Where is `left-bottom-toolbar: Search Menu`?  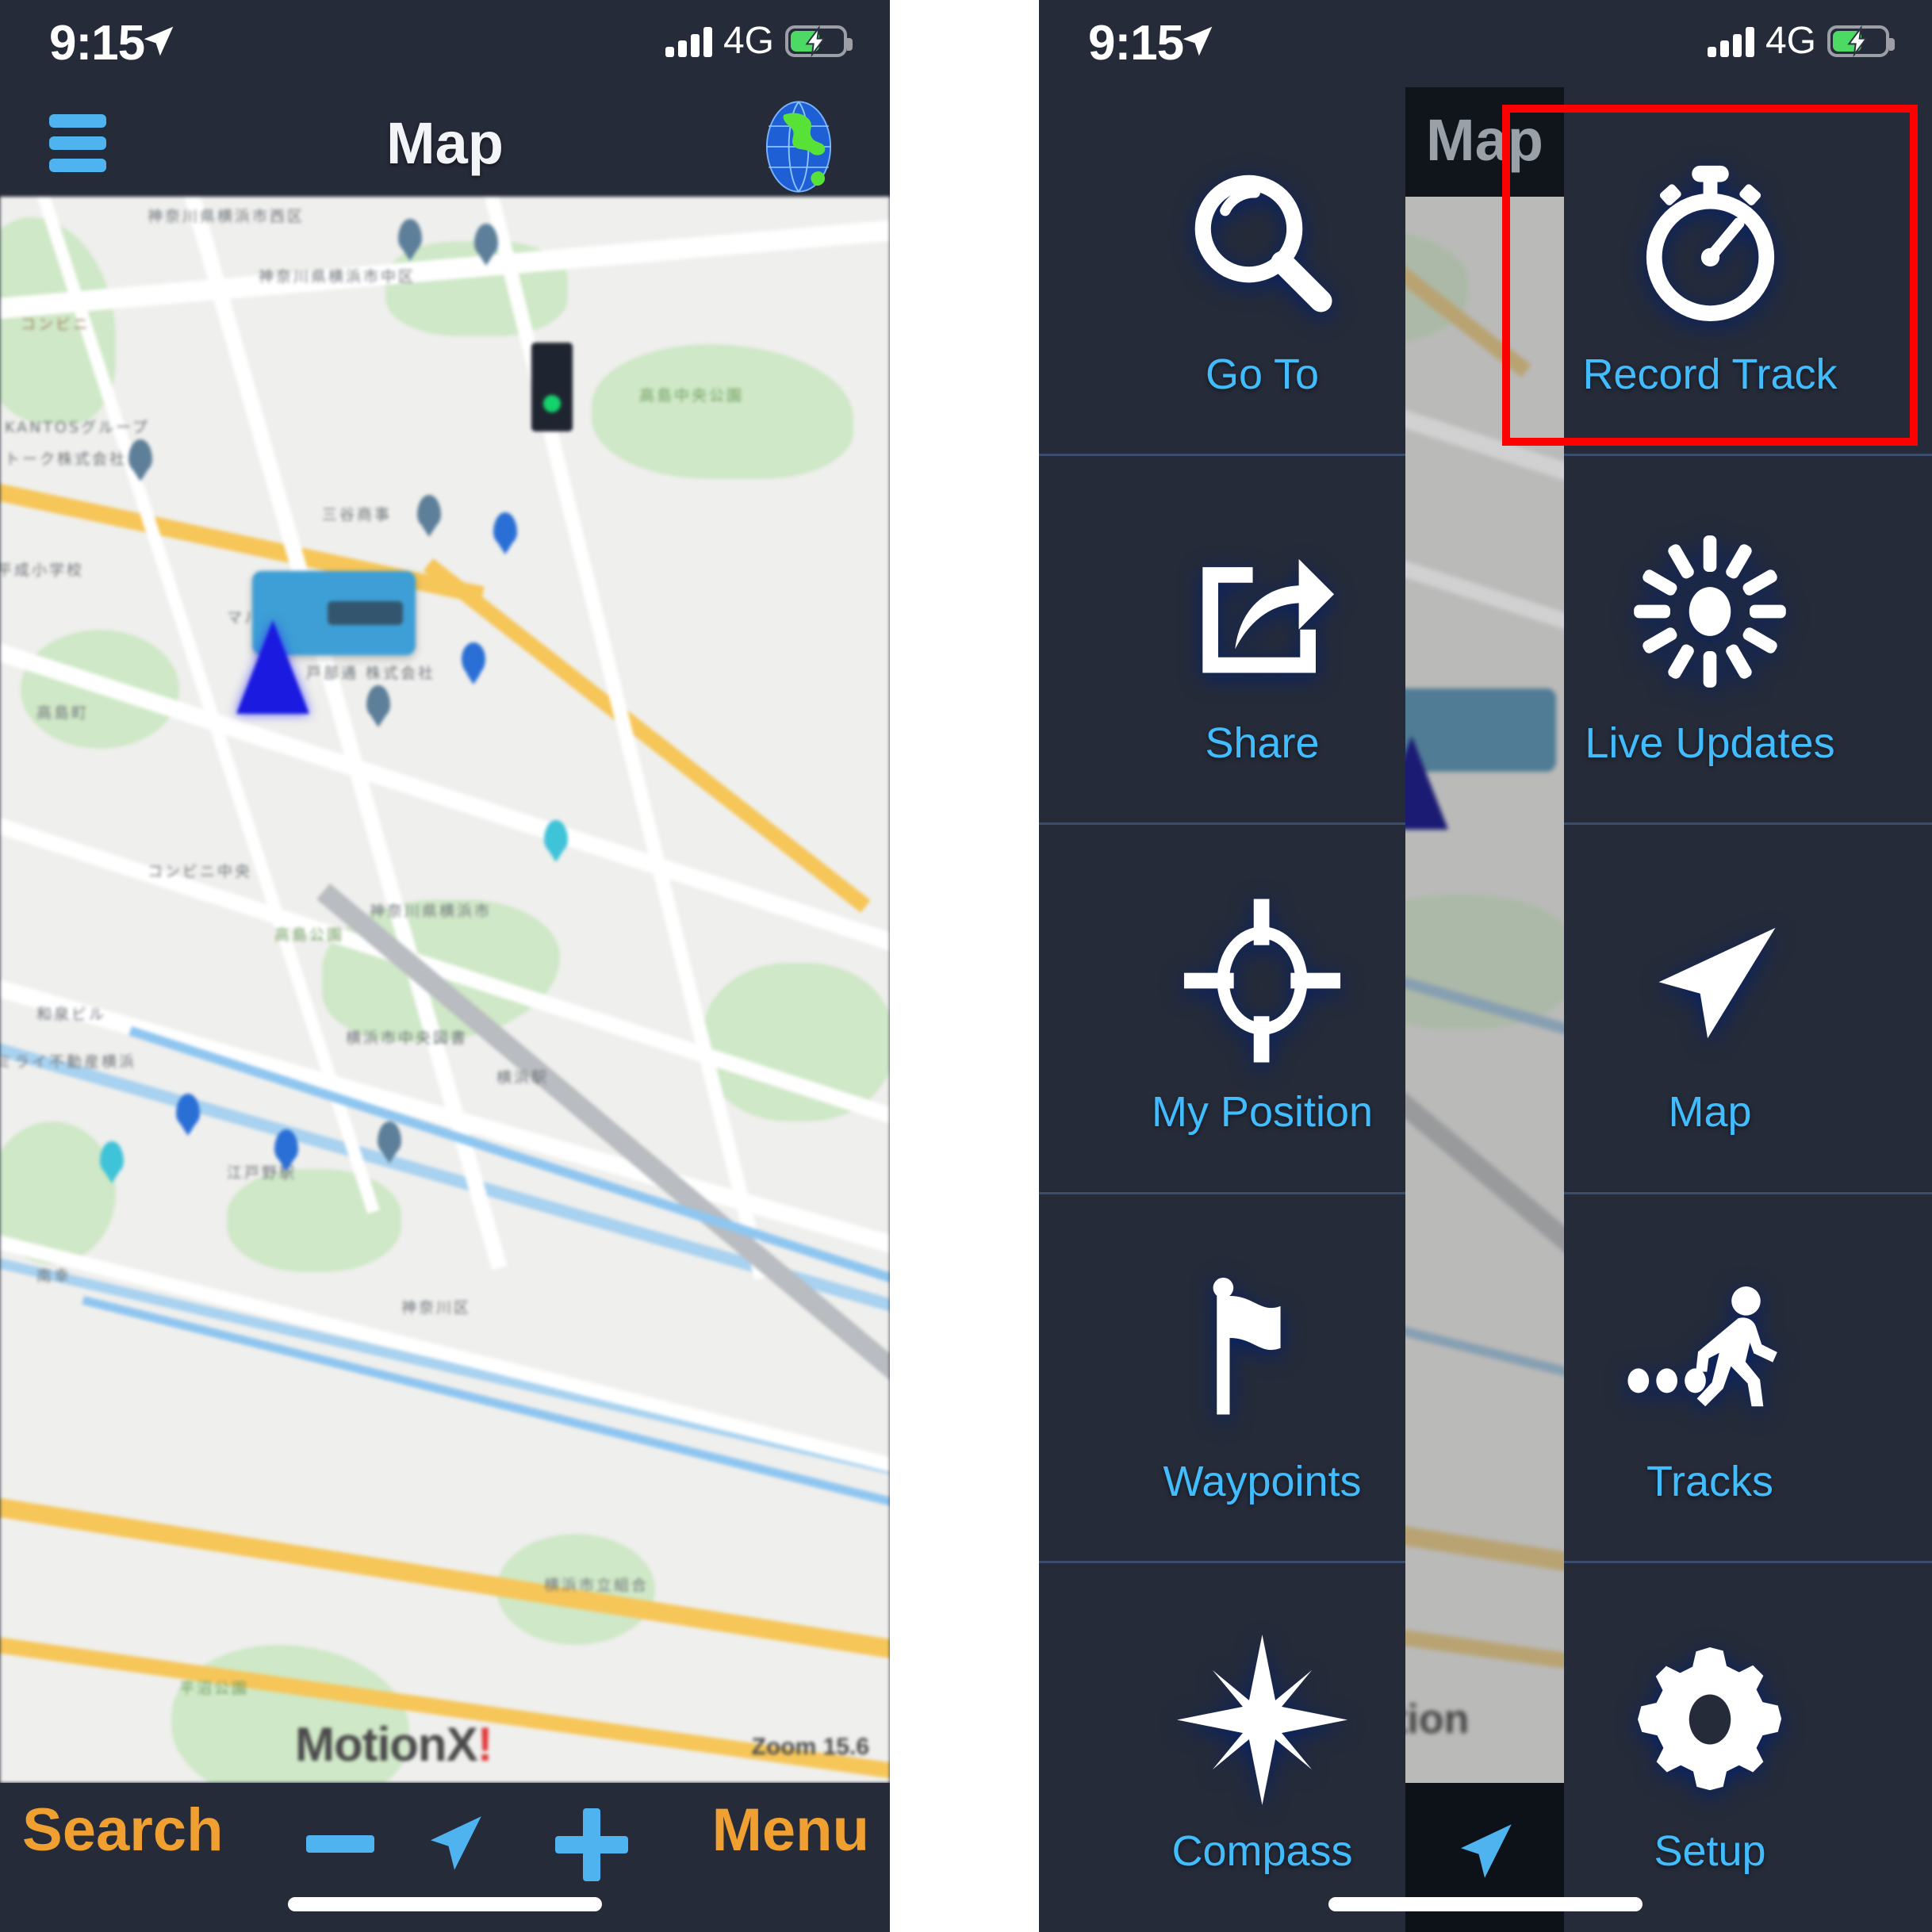 left-bottom-toolbar: Search Menu is located at coordinates (445, 1858).